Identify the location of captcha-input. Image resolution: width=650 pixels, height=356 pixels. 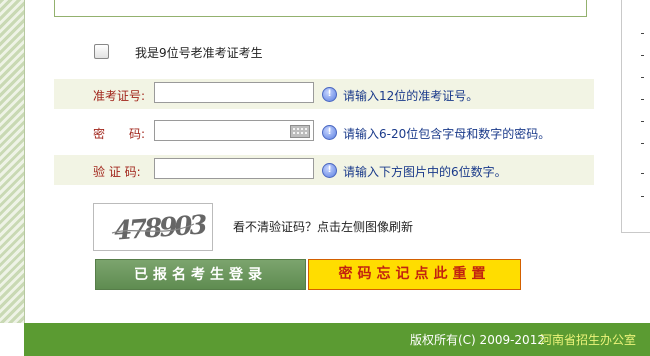
(234, 168).